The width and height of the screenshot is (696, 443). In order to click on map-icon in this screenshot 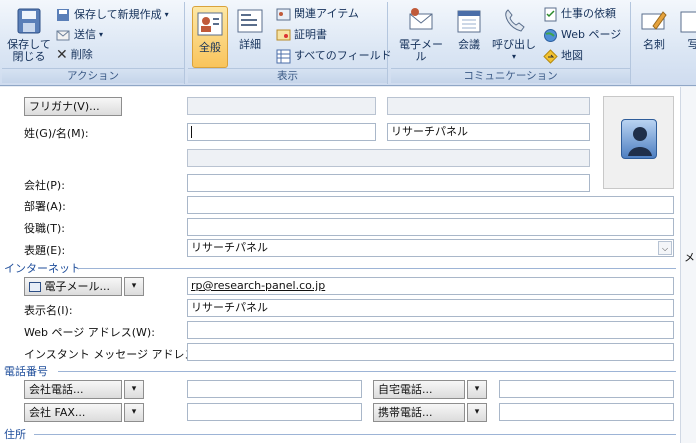, I will do `click(550, 56)`.